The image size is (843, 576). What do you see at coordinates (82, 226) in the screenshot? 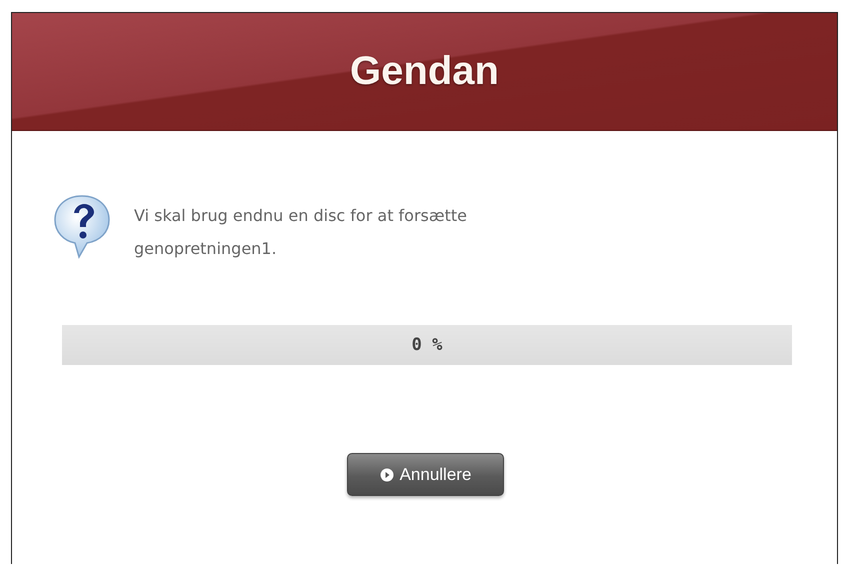
I see `question-bubble-icon` at bounding box center [82, 226].